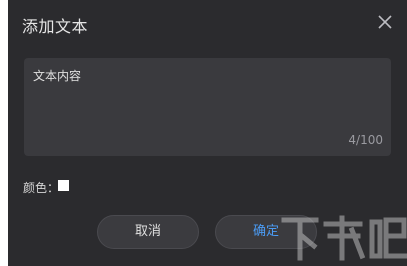 This screenshot has width=407, height=266. What do you see at coordinates (55, 26) in the screenshot?
I see `dialog-title: 添加文本` at bounding box center [55, 26].